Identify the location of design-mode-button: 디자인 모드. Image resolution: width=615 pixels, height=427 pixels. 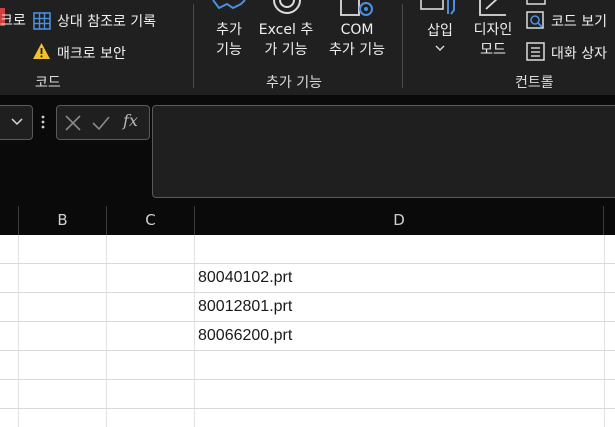
(493, 40).